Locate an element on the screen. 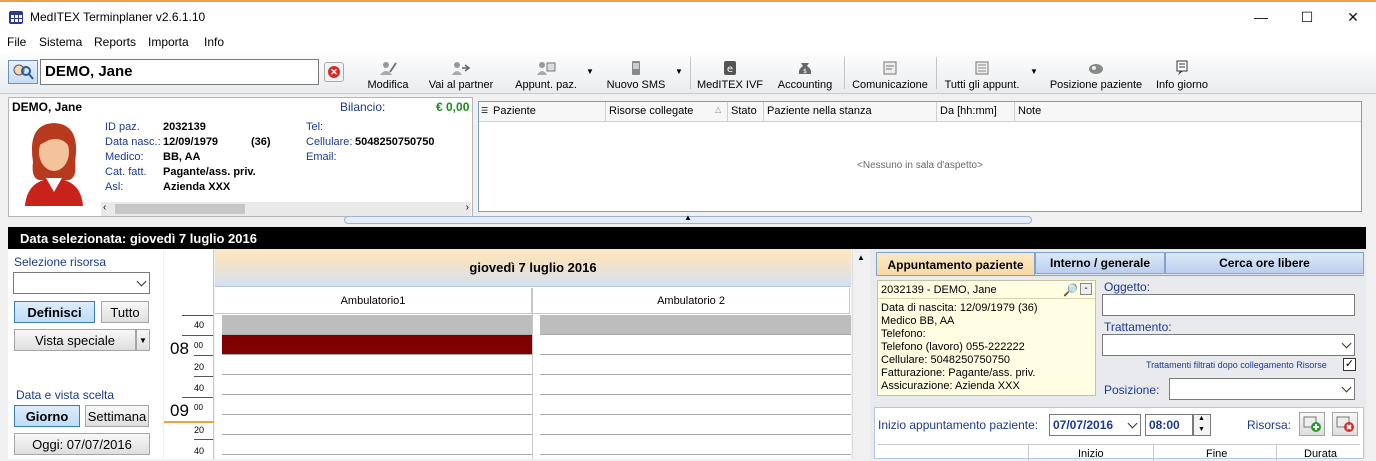 Image resolution: width=1376 pixels, height=461 pixels. appunt-paz-dropdown-icon: ▼ is located at coordinates (590, 71).